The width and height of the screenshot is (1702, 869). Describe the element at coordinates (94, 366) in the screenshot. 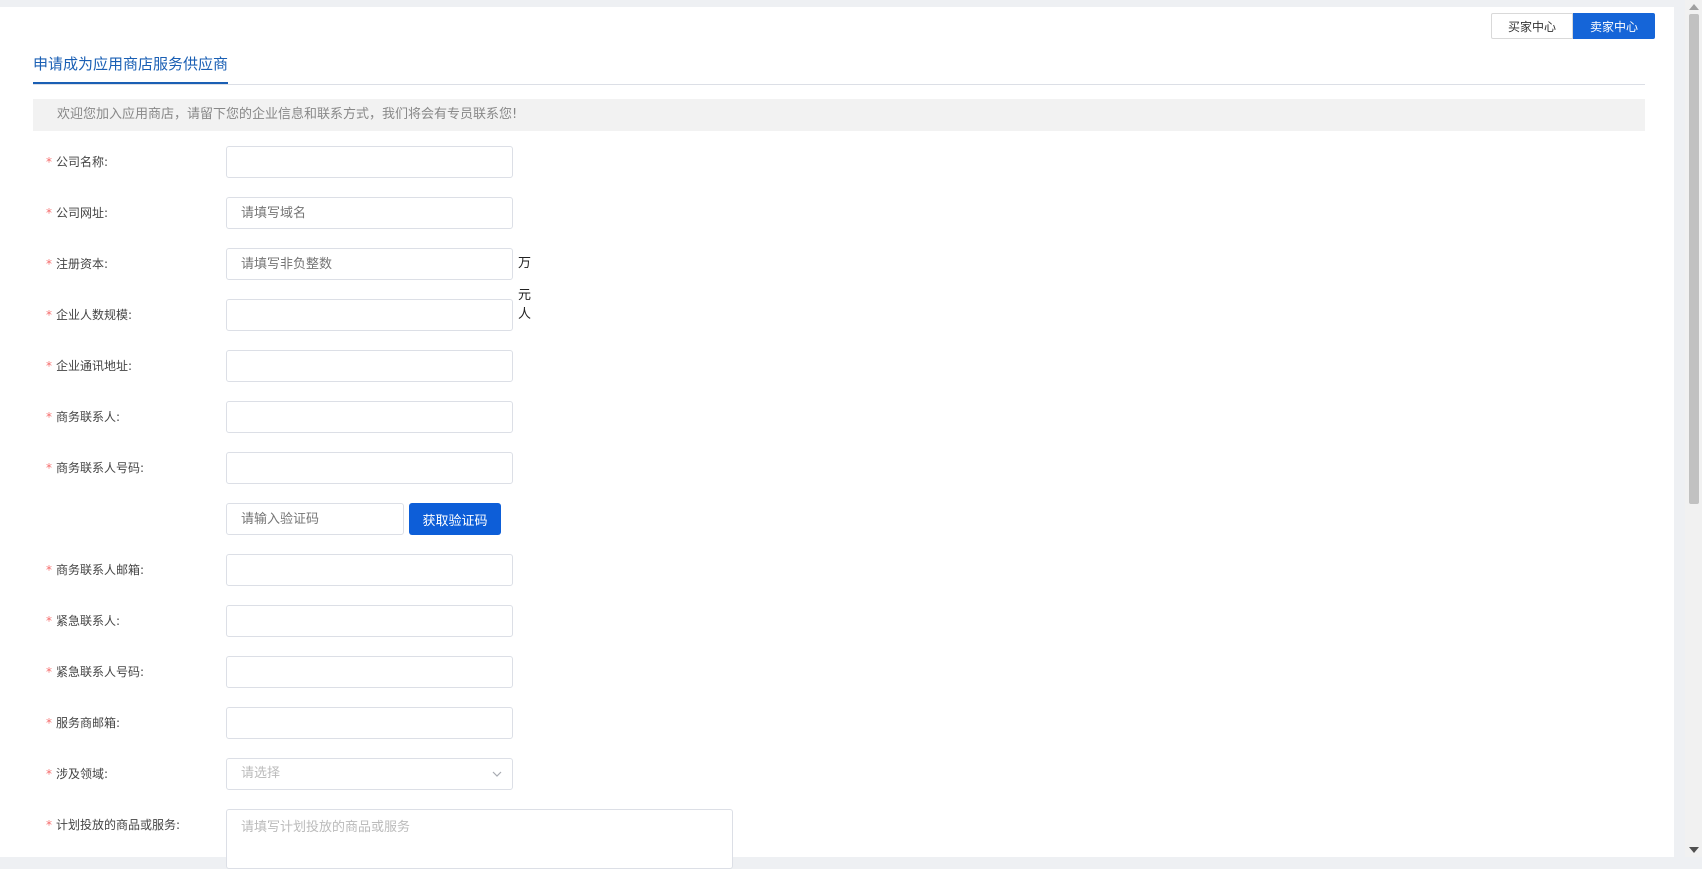

I see `label-text: 企业通讯地址:` at that location.